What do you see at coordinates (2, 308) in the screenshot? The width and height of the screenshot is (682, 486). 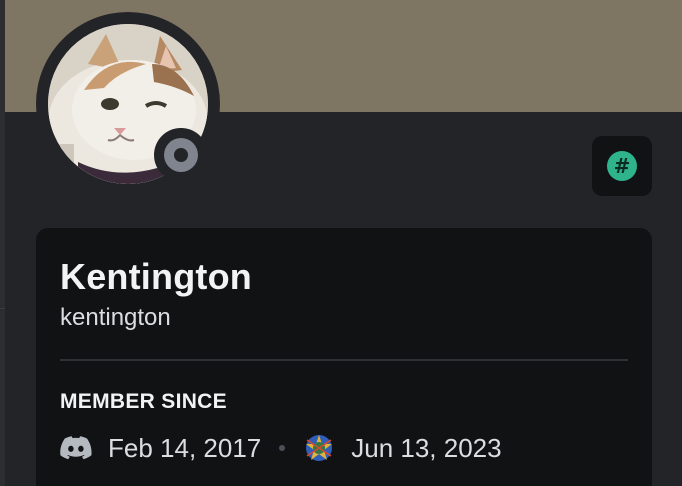 I see `left-edge-divider` at bounding box center [2, 308].